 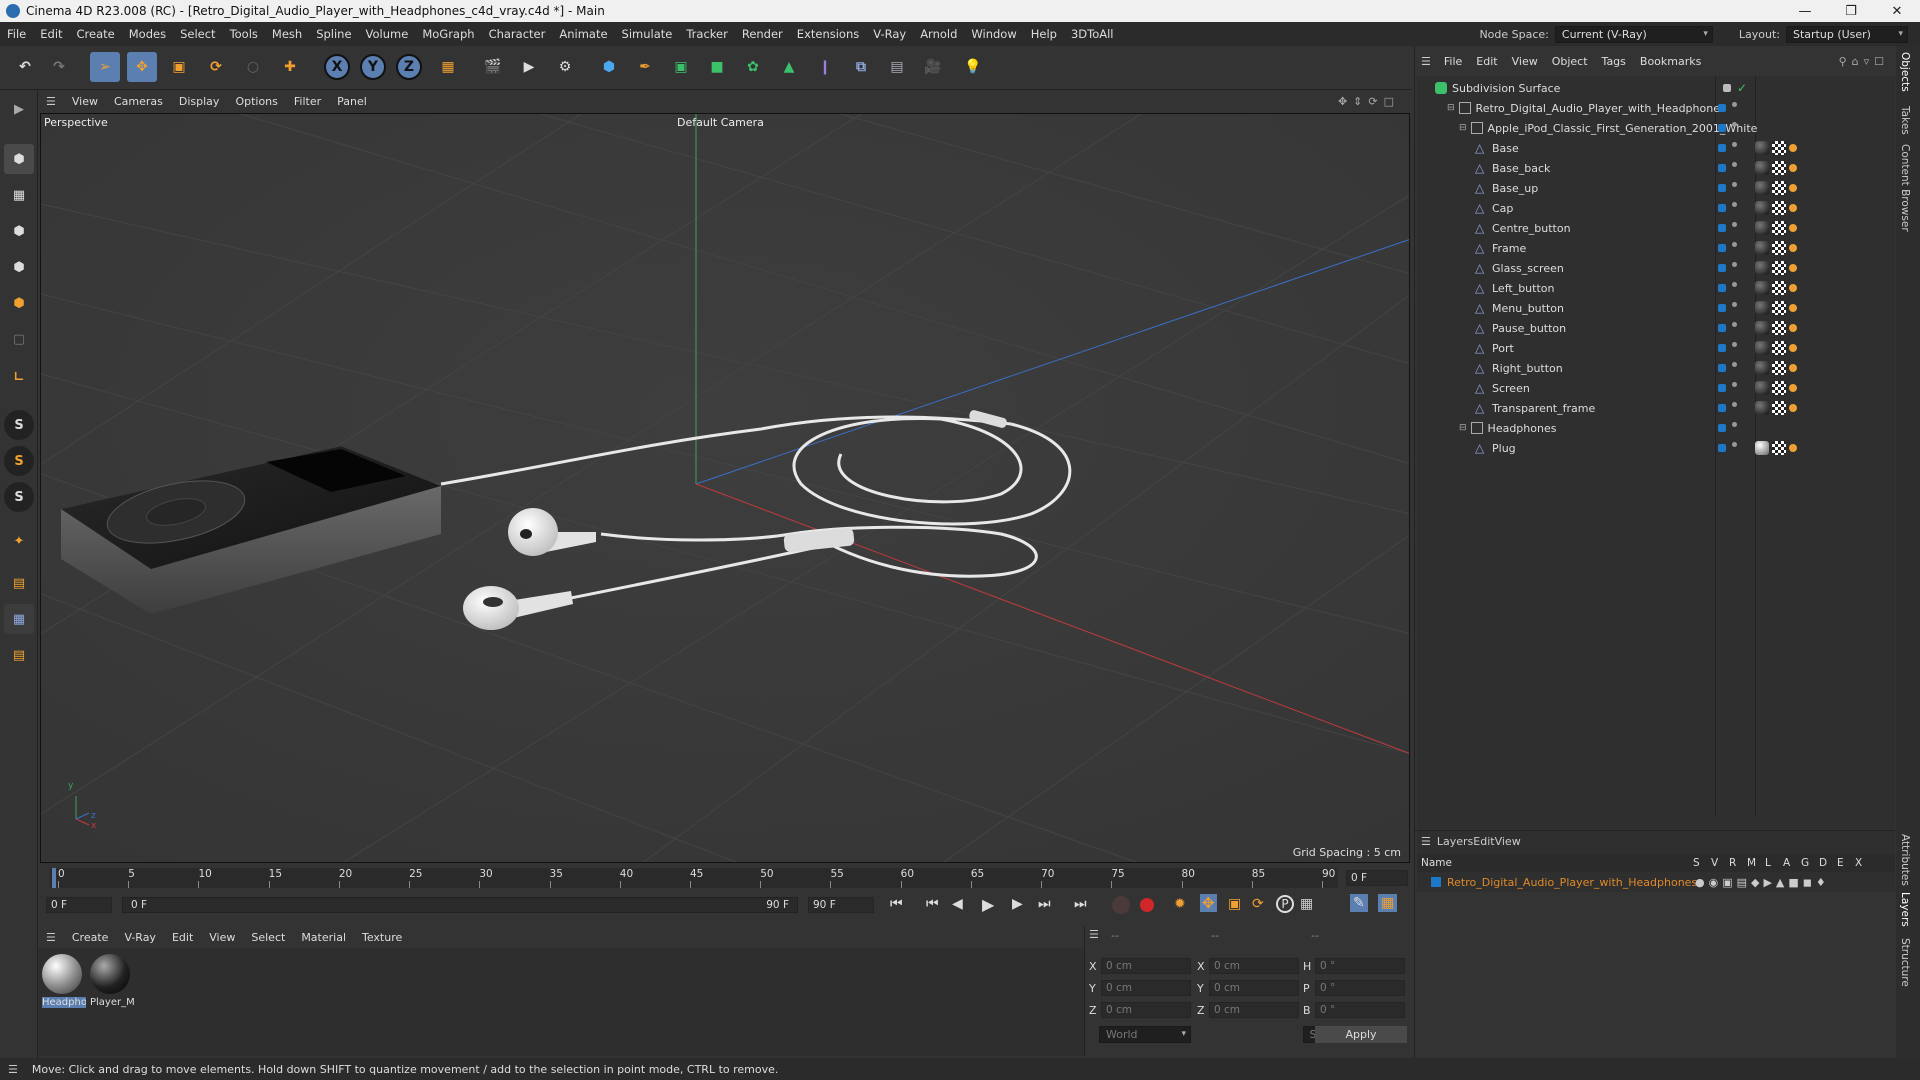 I want to click on snap-settings-icon: S, so click(x=19, y=461).